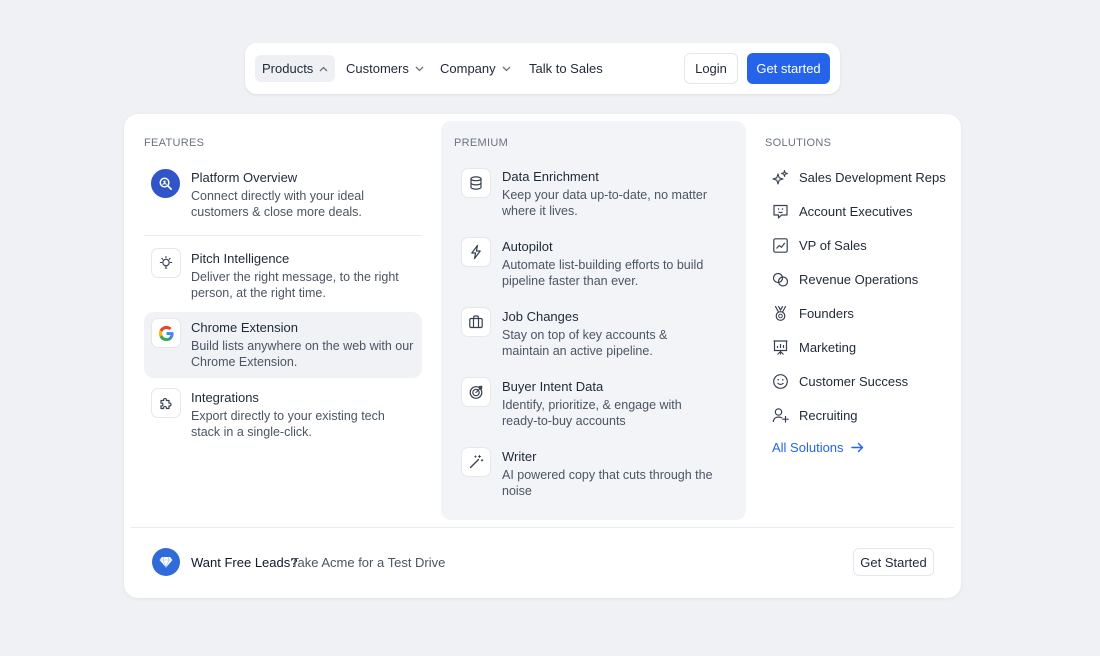 The image size is (1100, 656). Describe the element at coordinates (323, 69) in the screenshot. I see `chevron-up-icon` at that location.